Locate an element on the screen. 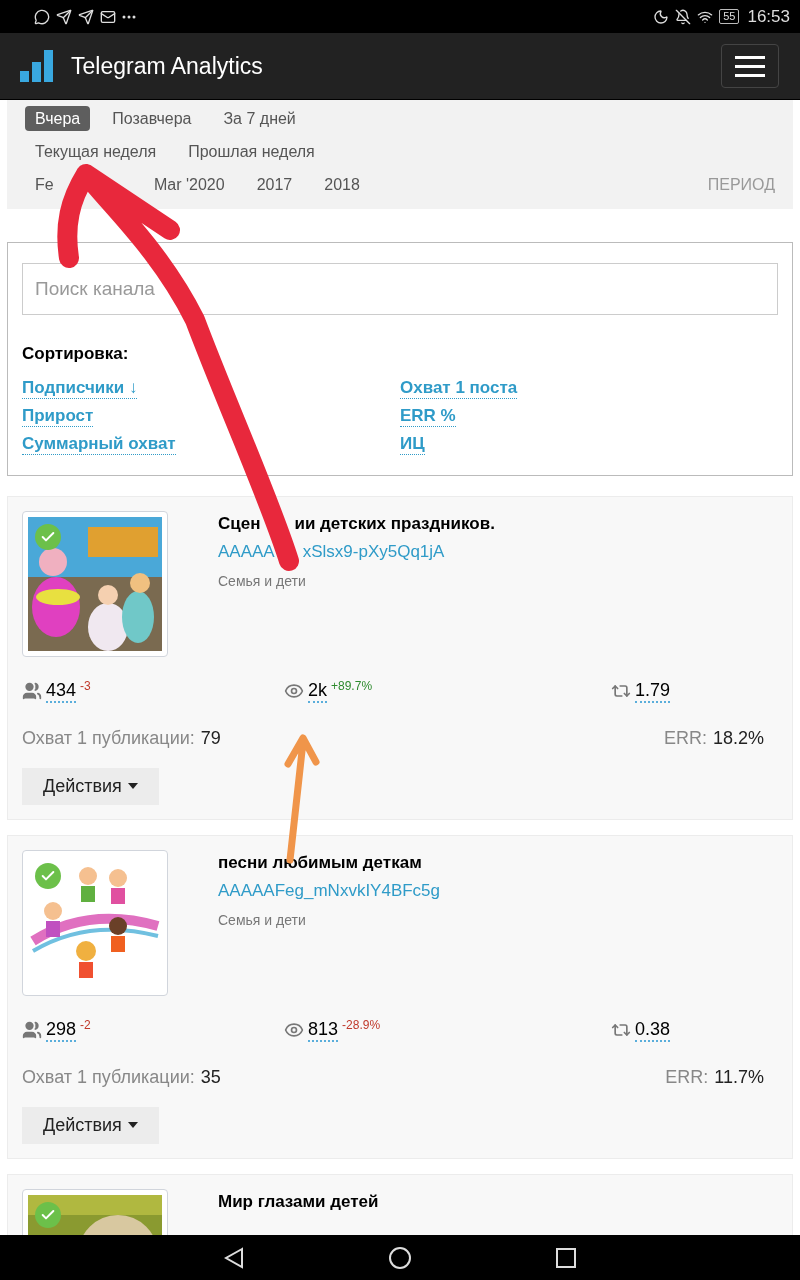  moon-icon is located at coordinates (661, 16).